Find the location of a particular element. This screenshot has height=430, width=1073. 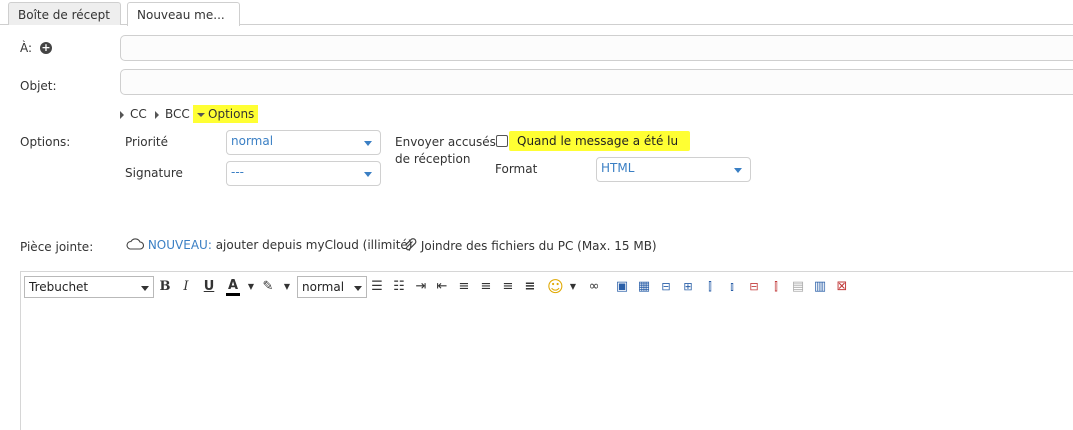

bcc-label: BCC is located at coordinates (177, 114).